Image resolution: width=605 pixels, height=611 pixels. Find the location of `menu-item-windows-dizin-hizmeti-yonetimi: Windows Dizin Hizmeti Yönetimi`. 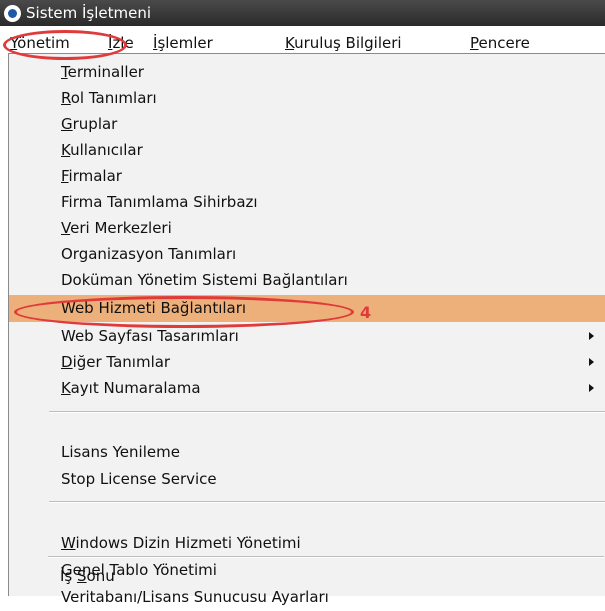

menu-item-windows-dizin-hizmeti-yonetimi: Windows Dizin Hizmeti Yönetimi is located at coordinates (307, 543).